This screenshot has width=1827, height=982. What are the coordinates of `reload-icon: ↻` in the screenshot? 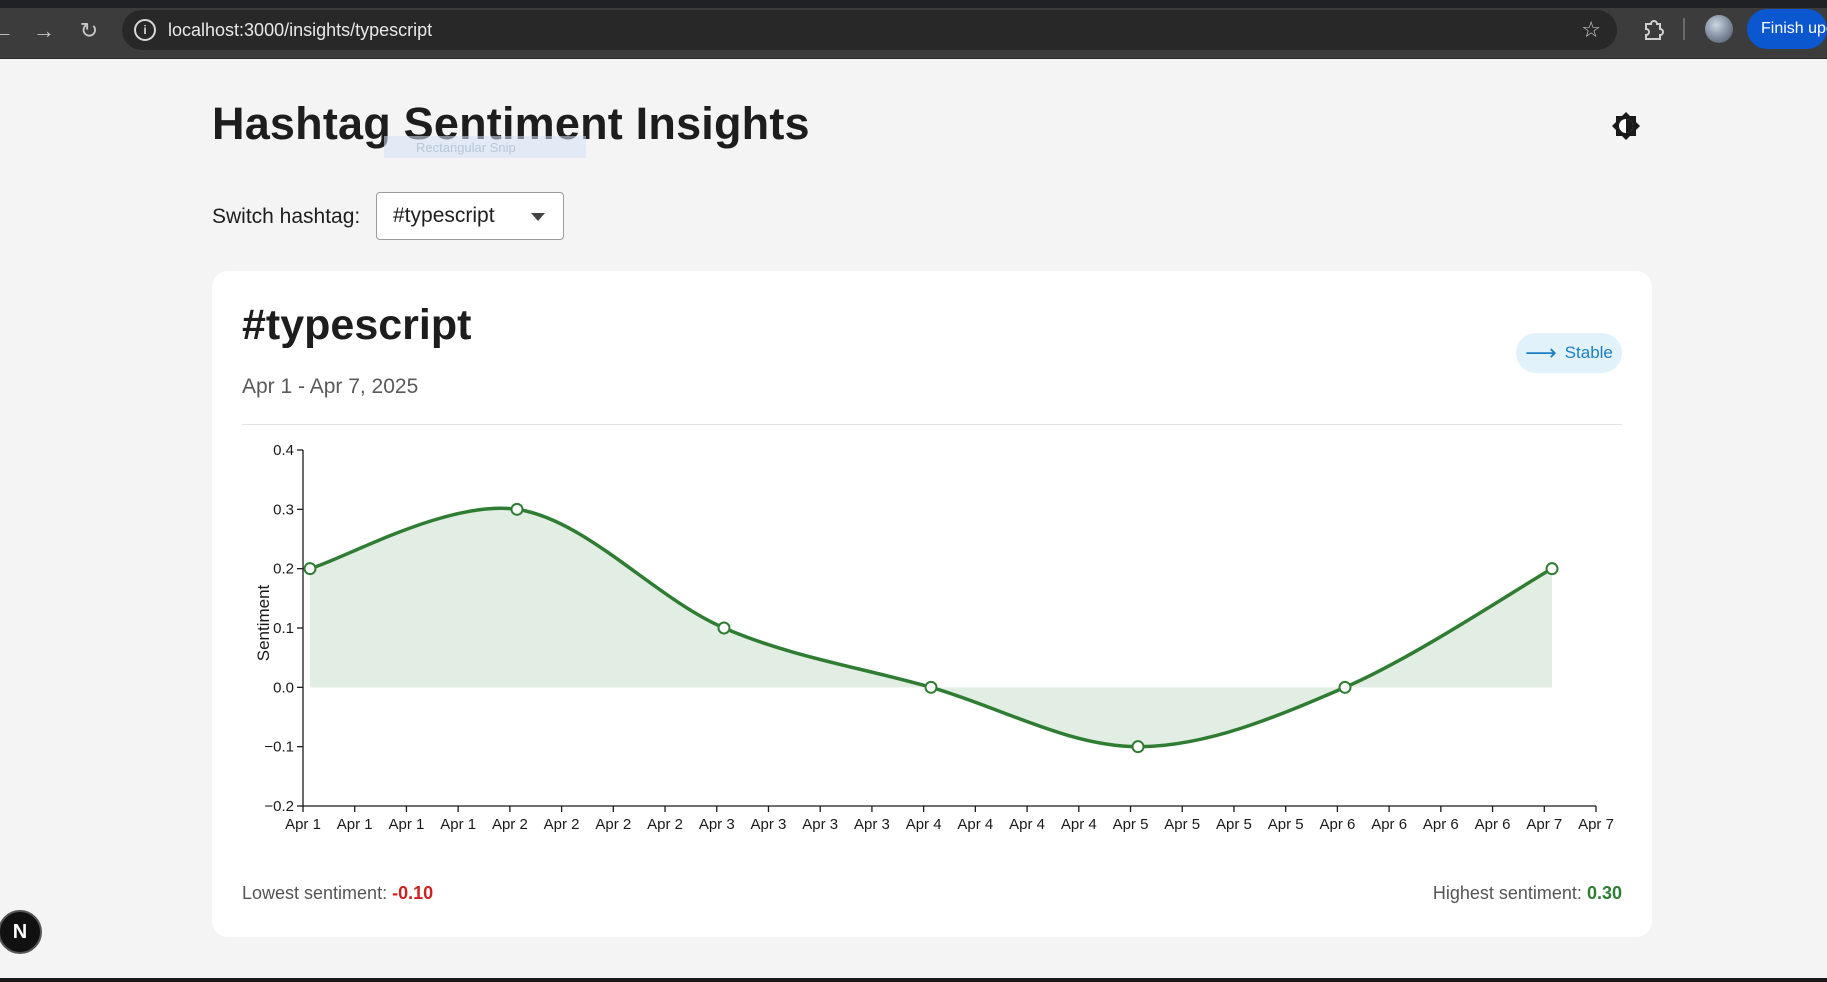 It's located at (89, 31).